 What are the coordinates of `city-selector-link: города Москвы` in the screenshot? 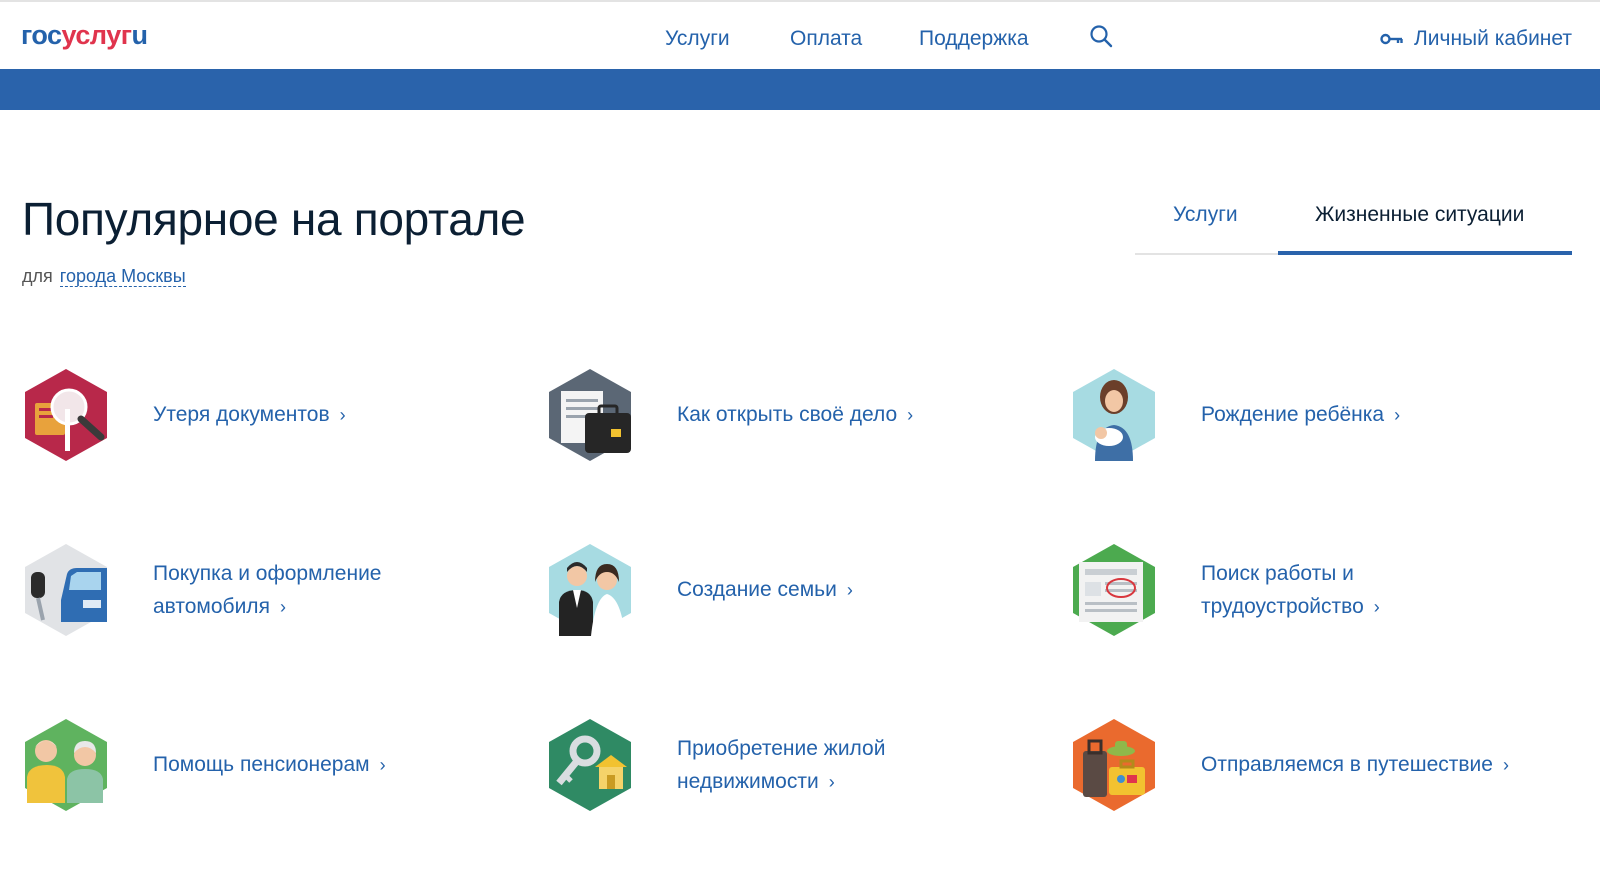 It's located at (122, 276).